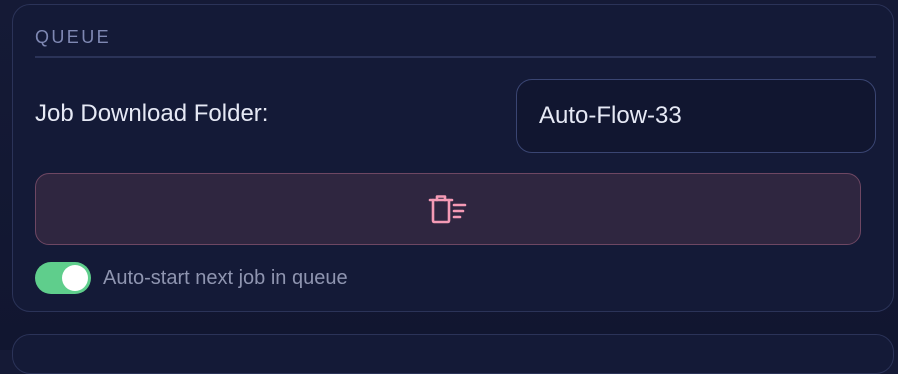 Image resolution: width=898 pixels, height=374 pixels. I want to click on auto-start-row: Auto-start next job in queue, so click(191, 278).